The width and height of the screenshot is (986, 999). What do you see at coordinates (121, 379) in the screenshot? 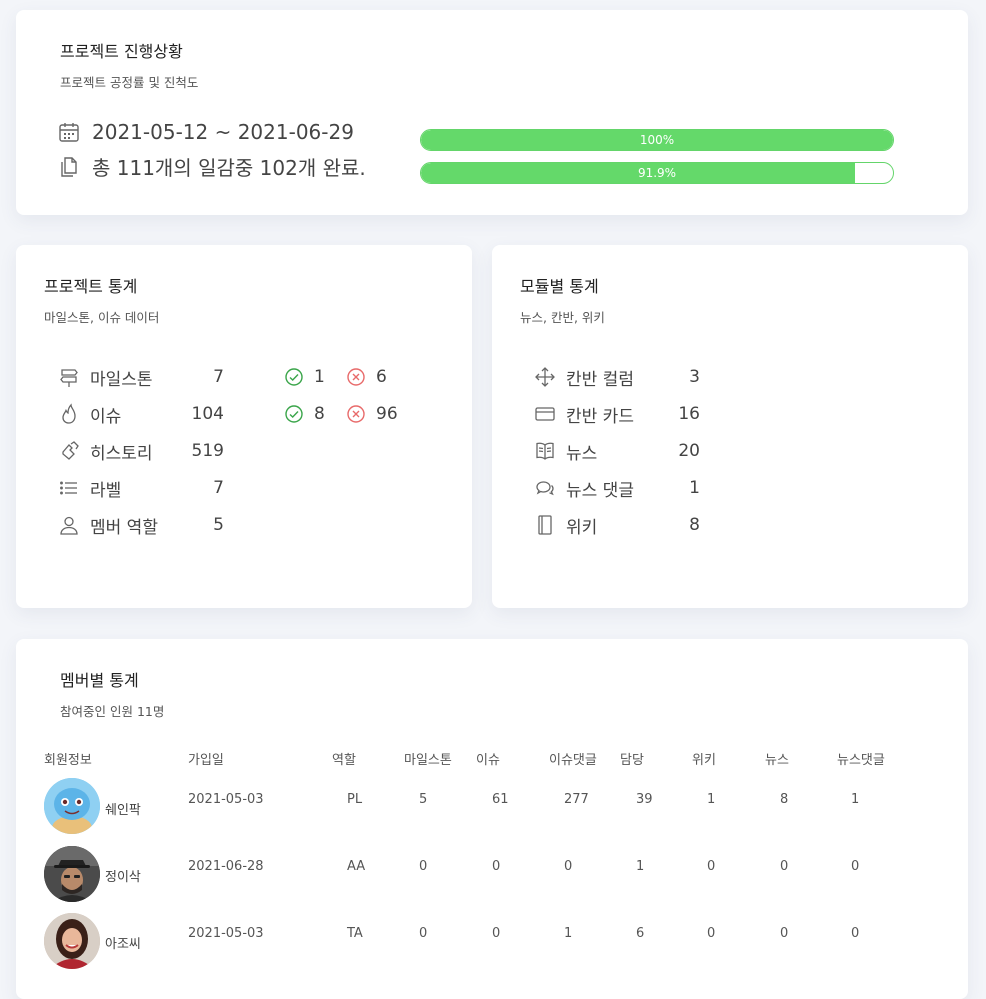
I see `stat-label: 마일스톤` at bounding box center [121, 379].